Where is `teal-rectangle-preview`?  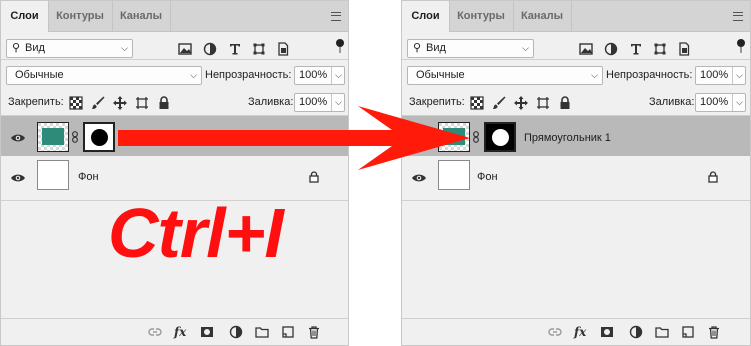 teal-rectangle-preview is located at coordinates (454, 136).